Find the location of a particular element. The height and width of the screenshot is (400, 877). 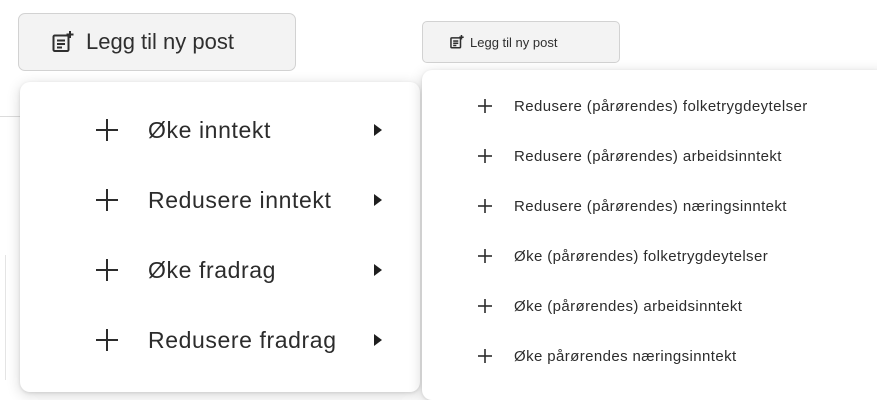

menu-item-label: Redusere inntekt is located at coordinates (240, 199).